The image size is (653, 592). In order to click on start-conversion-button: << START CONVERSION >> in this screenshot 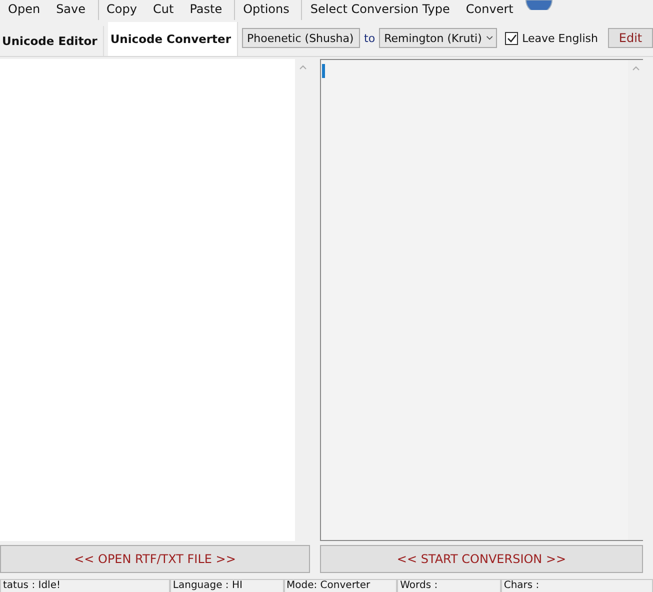, I will do `click(481, 559)`.